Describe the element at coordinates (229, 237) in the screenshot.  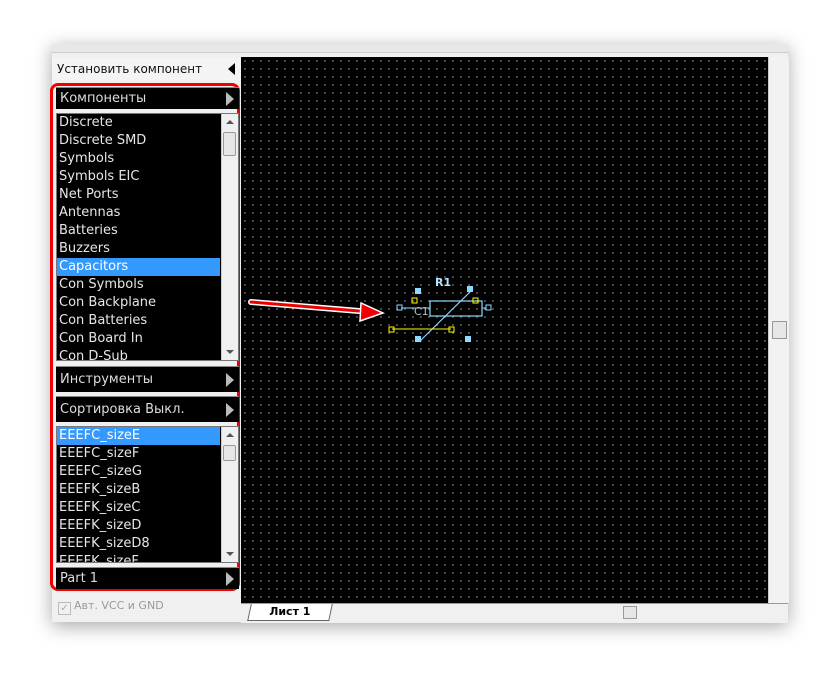
I see `library-list-scrollbar` at that location.